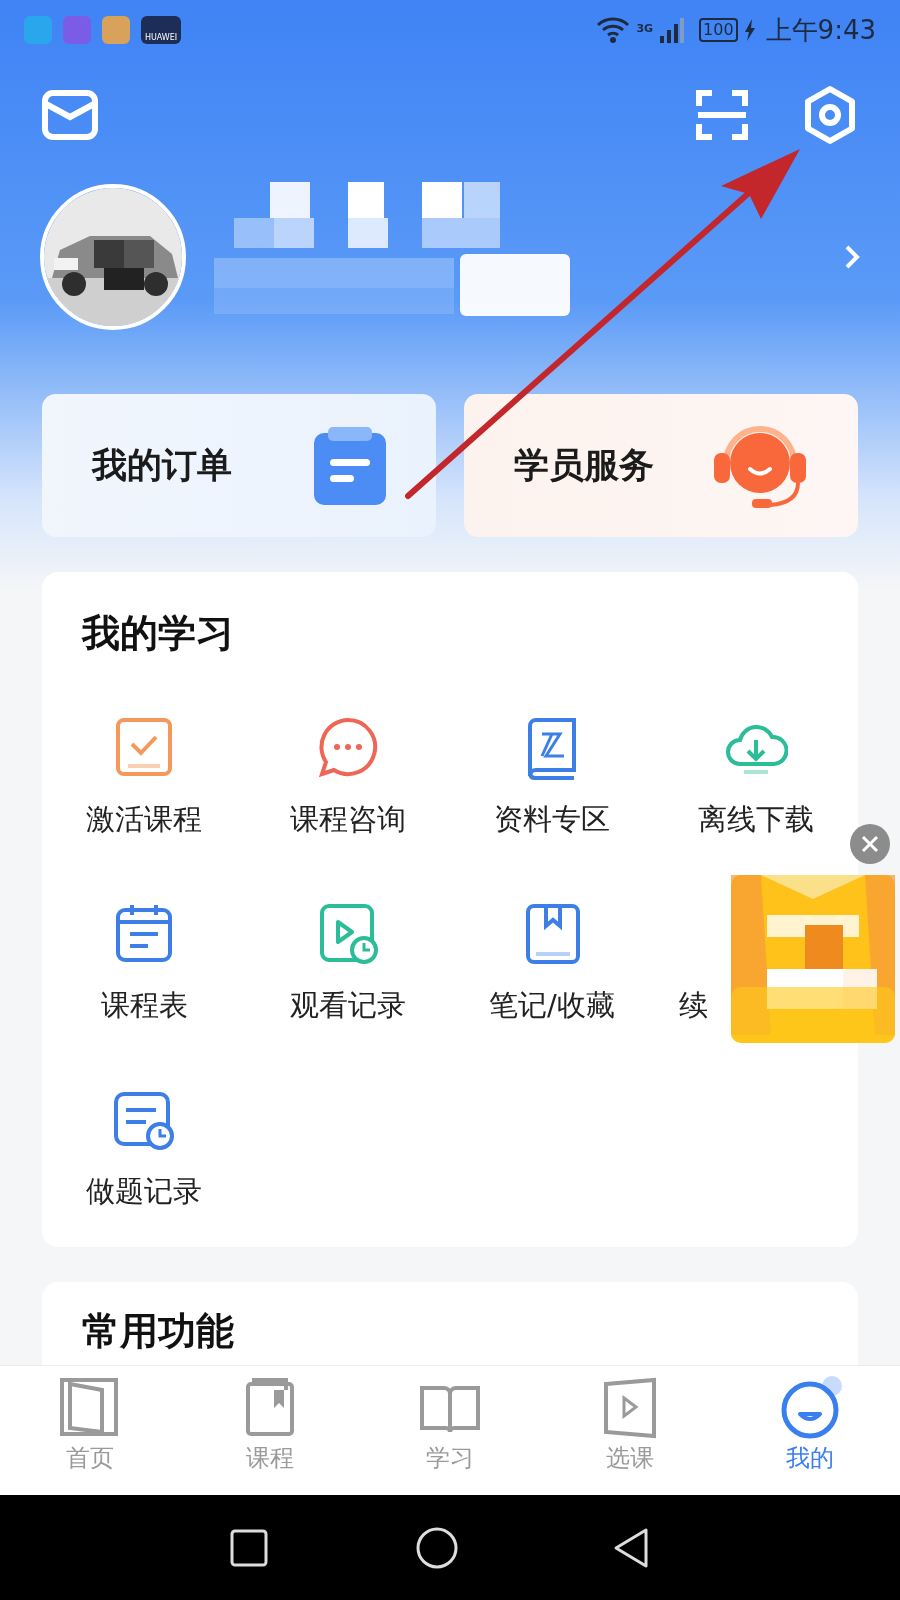 Image resolution: width=900 pixels, height=1600 pixels. I want to click on shortcut-item: 课程表, so click(144, 1005).